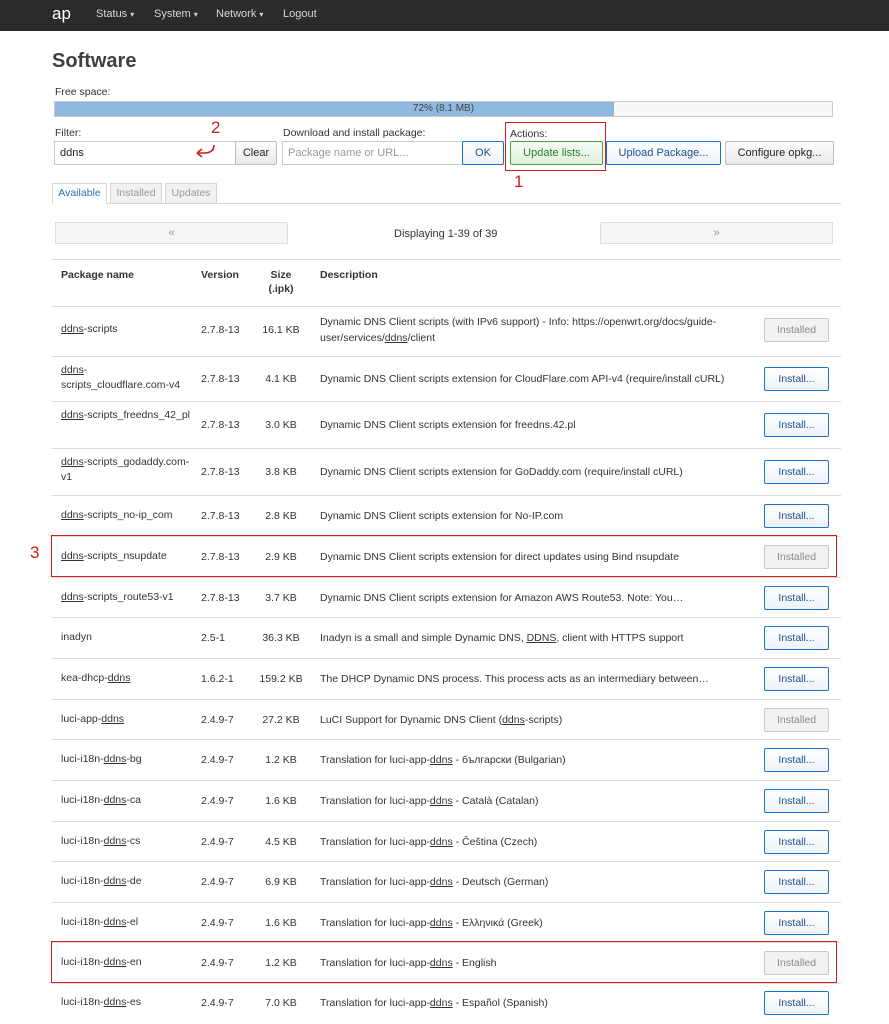 Image resolution: width=889 pixels, height=1024 pixels. I want to click on clear-button: Clear, so click(256, 153).